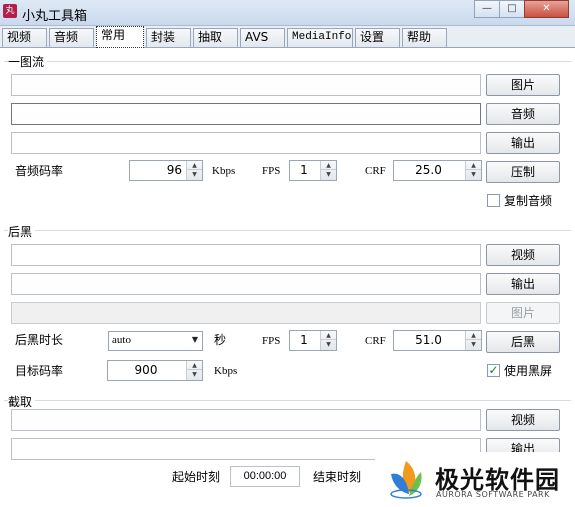 The image size is (575, 507). Describe the element at coordinates (304, 340) in the screenshot. I see `black-fps-value: 1` at that location.